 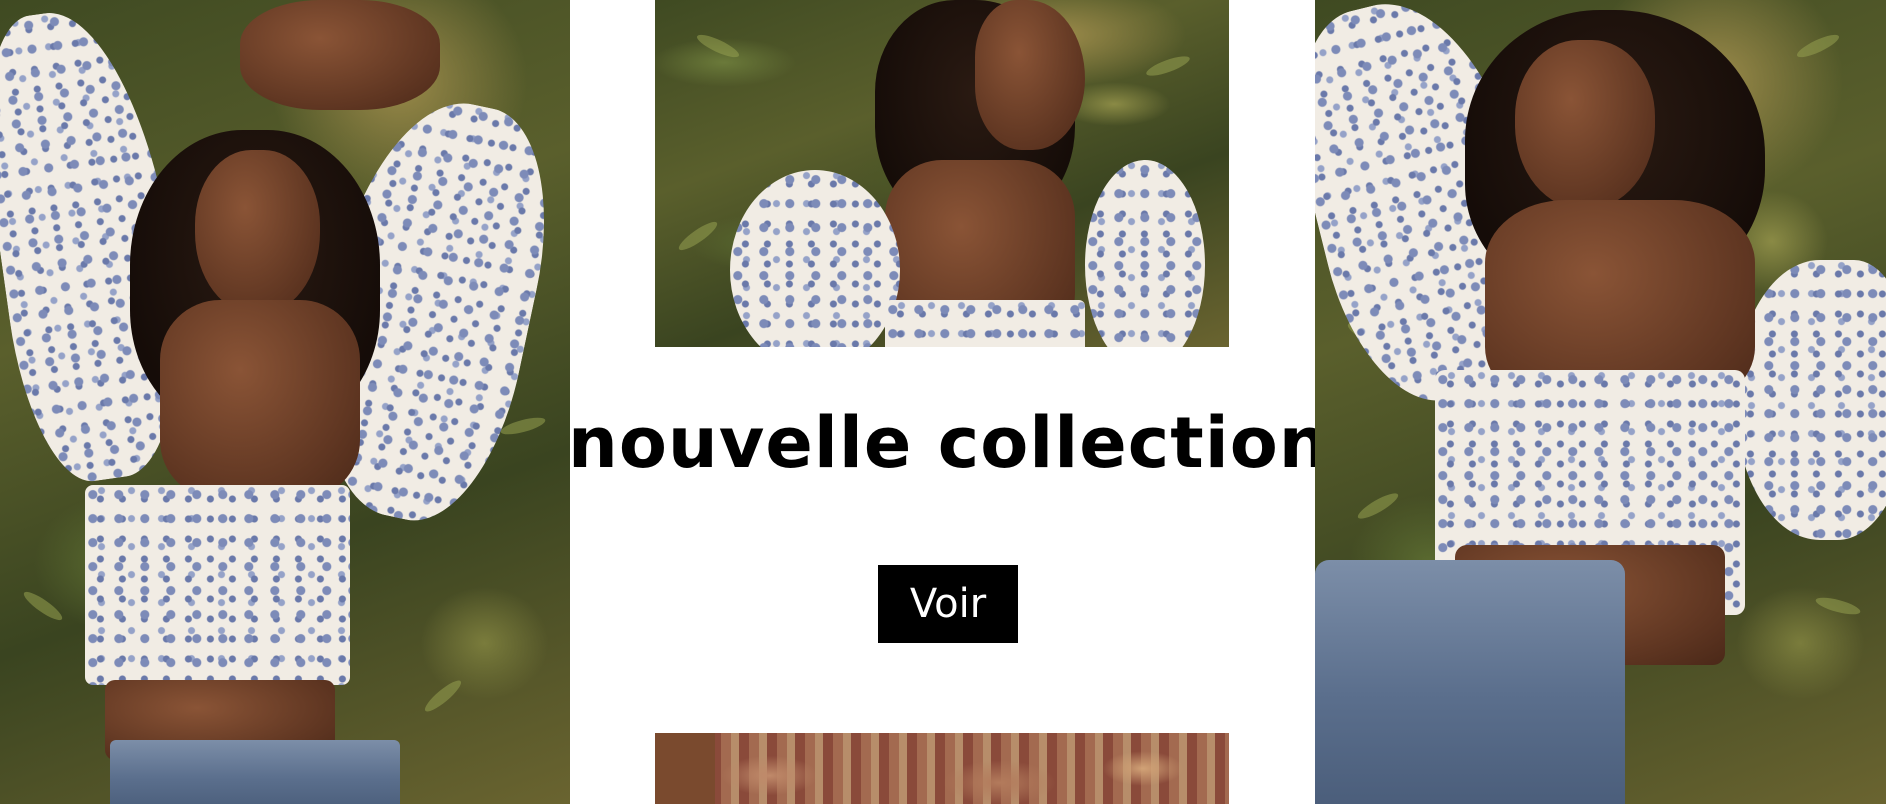 What do you see at coordinates (340, 55) in the screenshot?
I see `hands` at bounding box center [340, 55].